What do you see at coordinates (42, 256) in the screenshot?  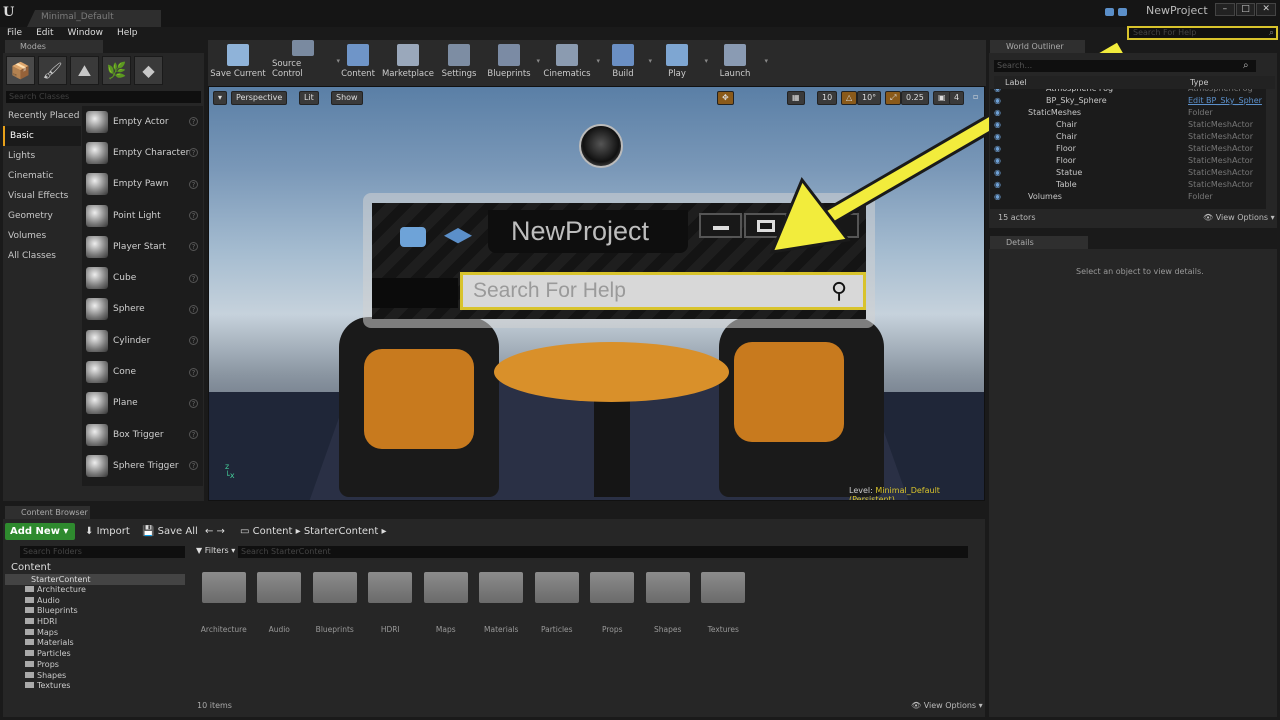 I see `category-all-classes: All Classes` at bounding box center [42, 256].